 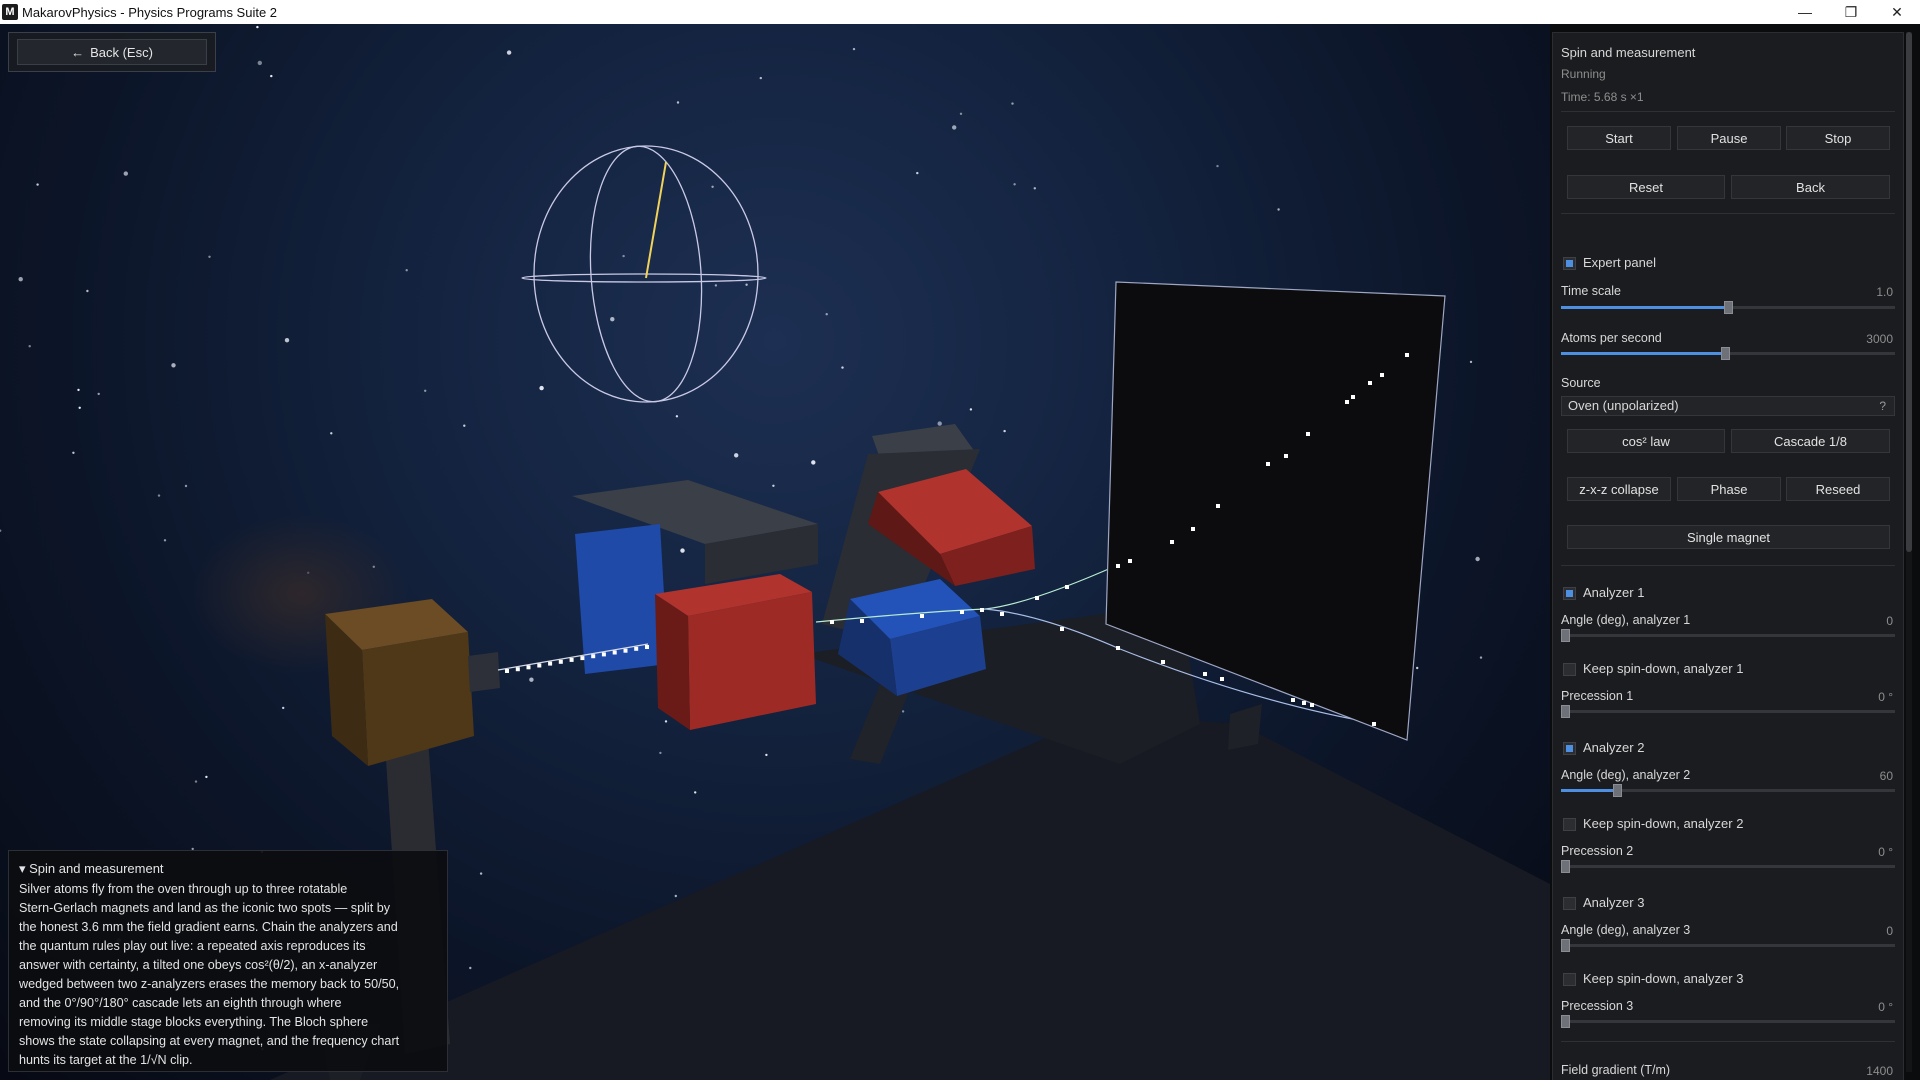 What do you see at coordinates (1728, 537) in the screenshot?
I see `single-magnet-button: Single magnet` at bounding box center [1728, 537].